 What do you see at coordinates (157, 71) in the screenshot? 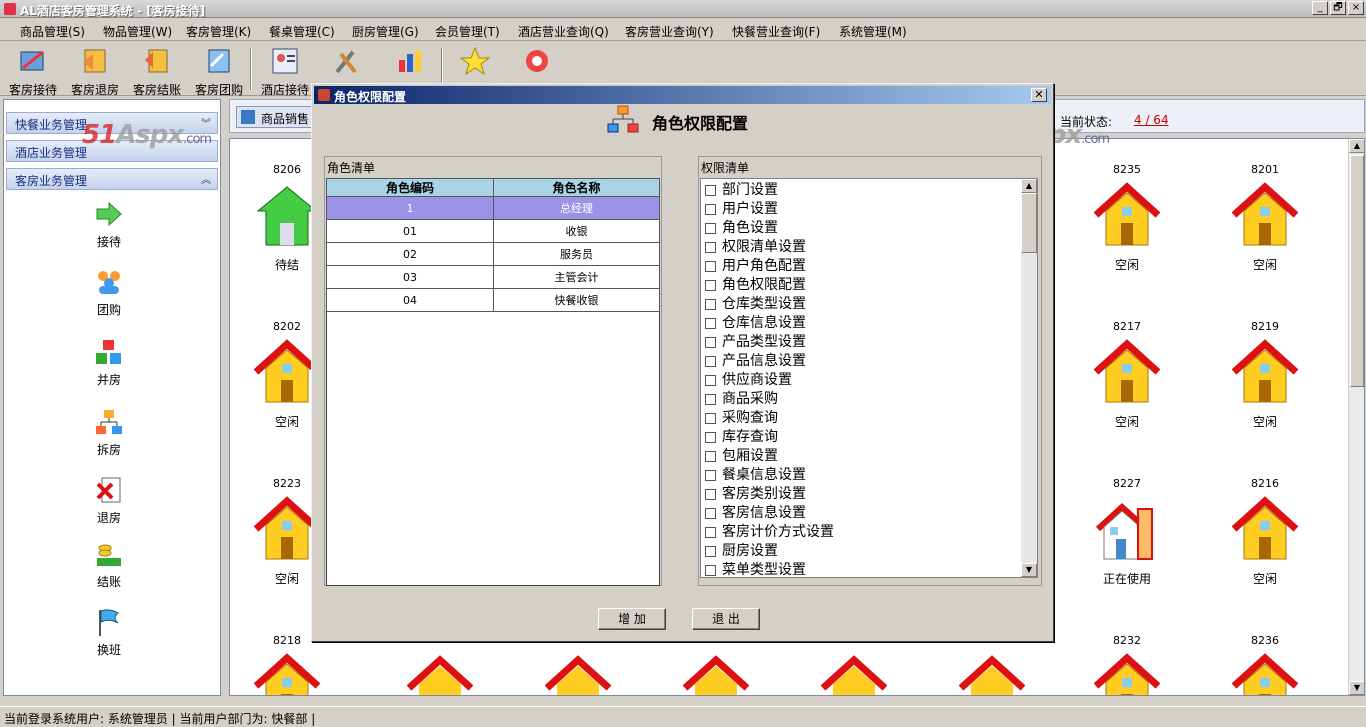
I see `toolbar-bill-button: 客房结账` at bounding box center [157, 71].